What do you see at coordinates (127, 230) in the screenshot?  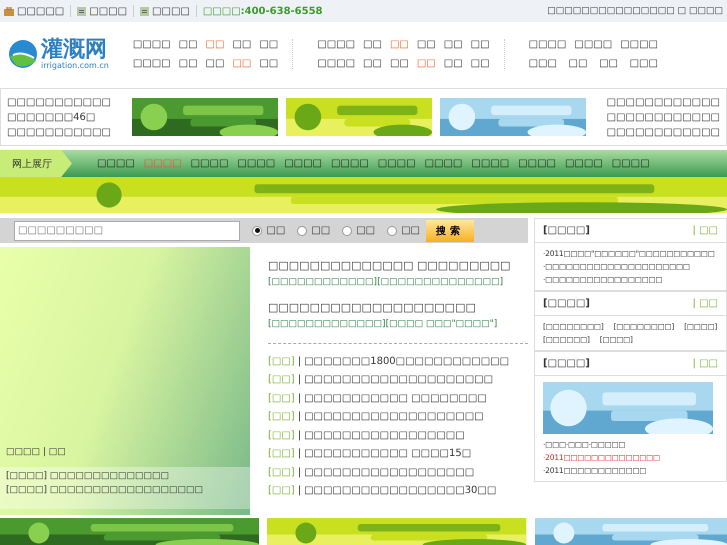 I see `search-field: □□□□□□□□□` at bounding box center [127, 230].